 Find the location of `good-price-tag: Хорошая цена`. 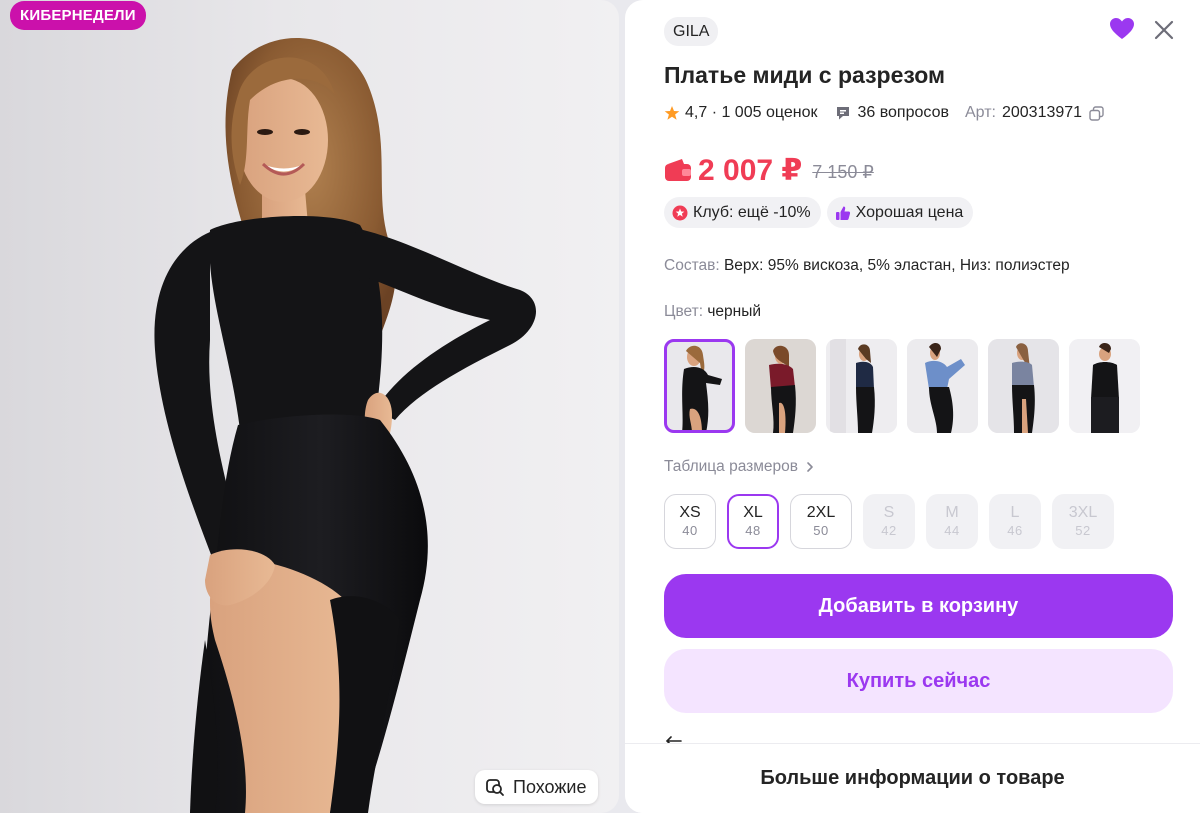

good-price-tag: Хорошая цена is located at coordinates (900, 212).